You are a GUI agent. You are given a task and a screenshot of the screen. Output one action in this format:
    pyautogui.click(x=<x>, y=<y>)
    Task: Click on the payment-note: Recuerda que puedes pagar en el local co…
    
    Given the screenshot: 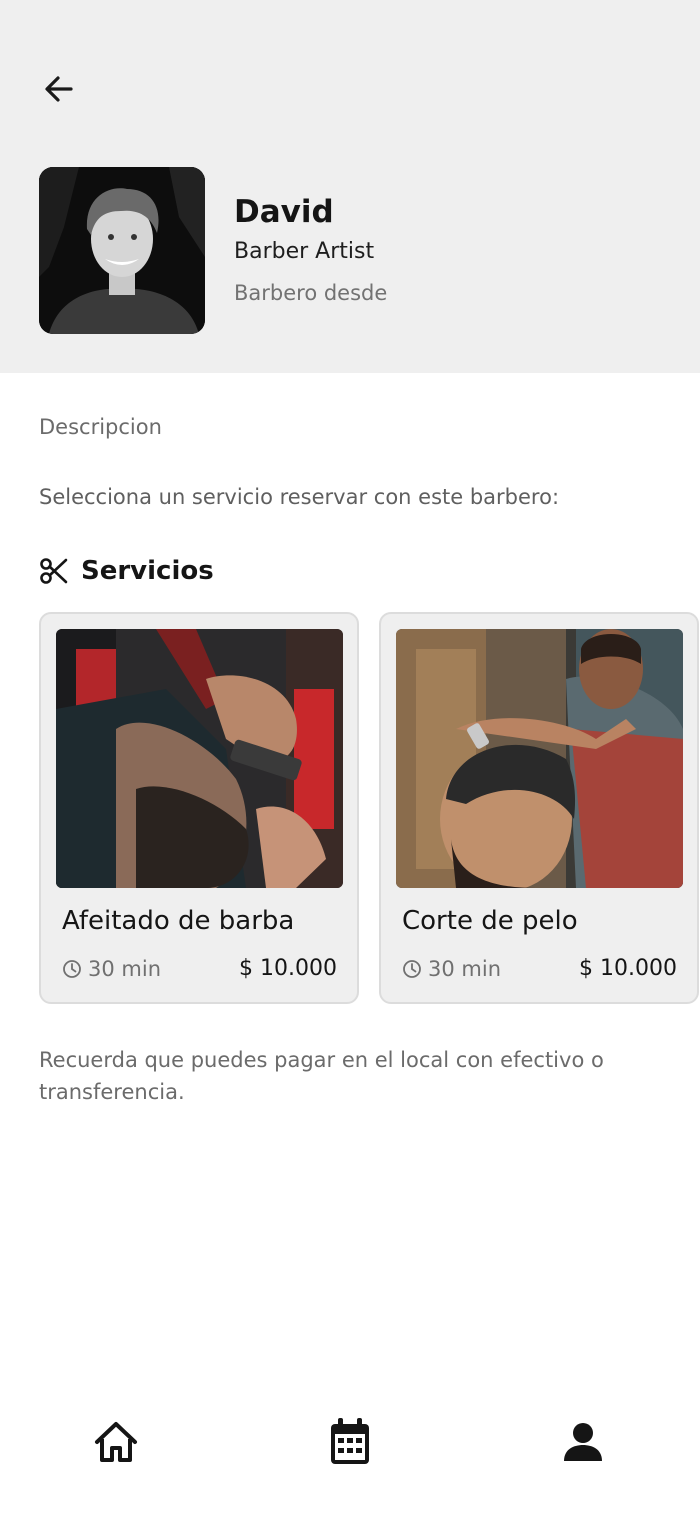 What is the action you would take?
    pyautogui.click(x=321, y=1076)
    